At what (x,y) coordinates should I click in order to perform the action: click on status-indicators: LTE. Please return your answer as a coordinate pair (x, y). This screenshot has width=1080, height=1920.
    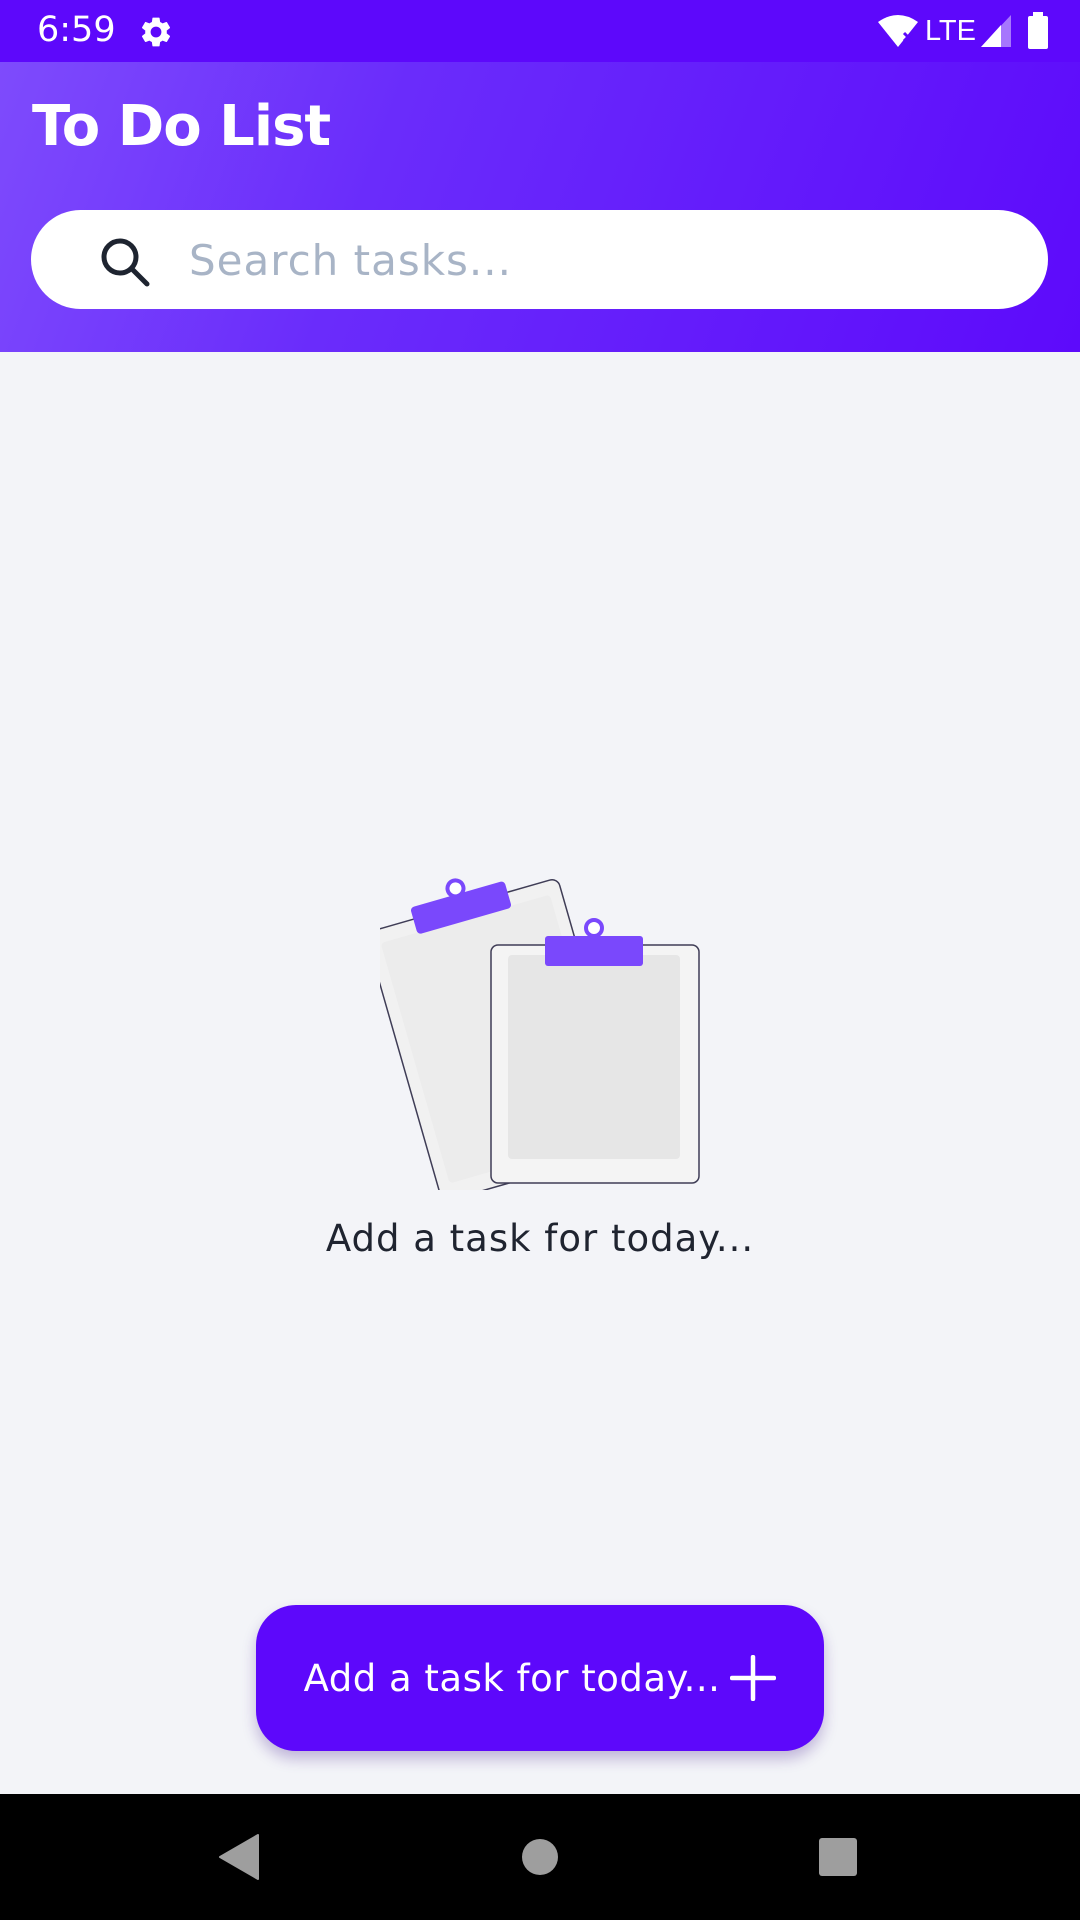
    Looking at the image, I should click on (963, 31).